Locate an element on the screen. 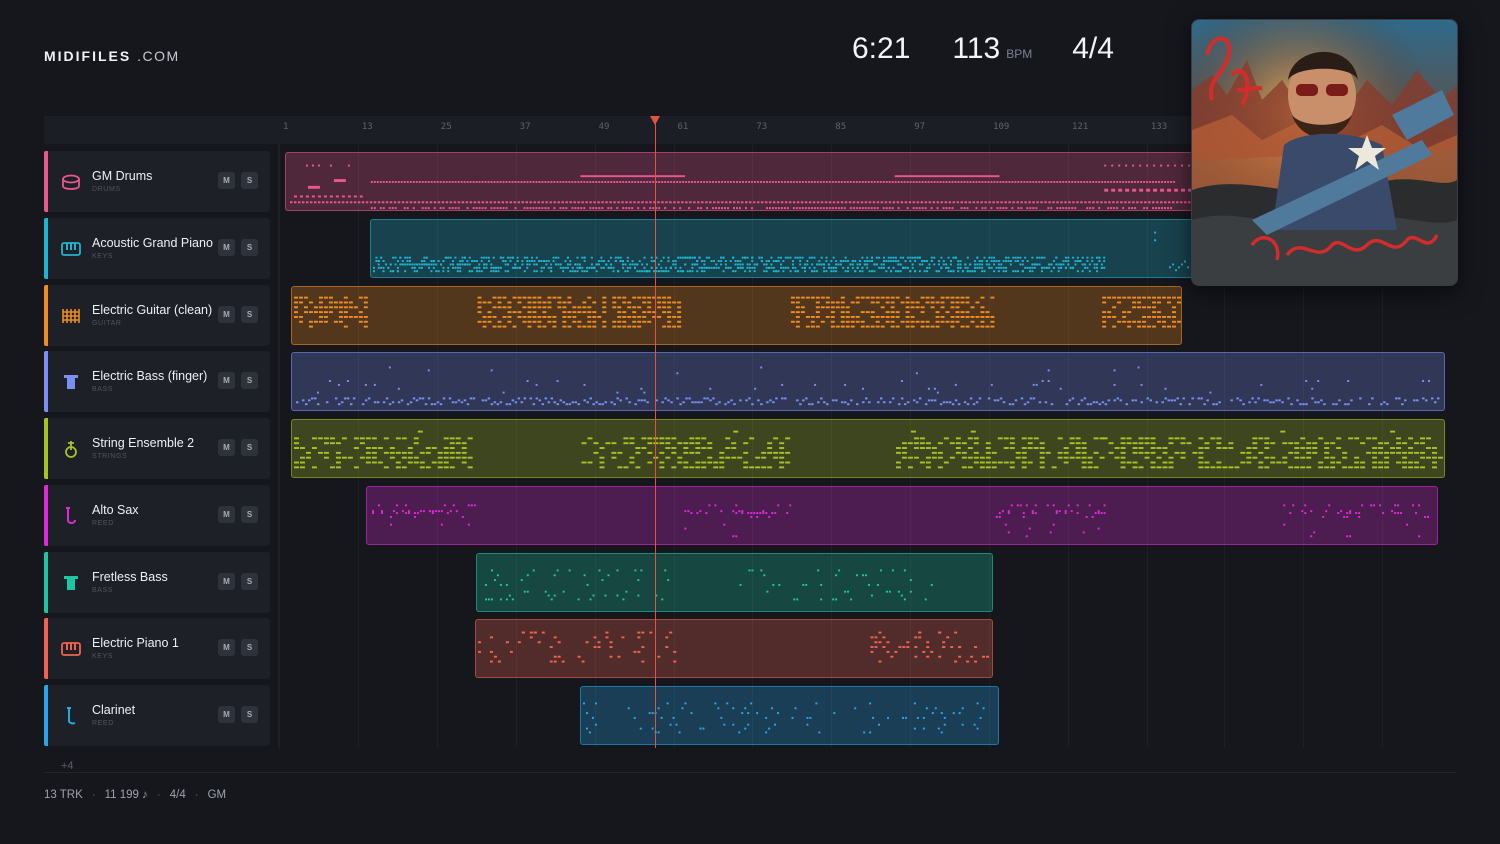 This screenshot has height=844, width=1500. footer-divider is located at coordinates (750, 772).